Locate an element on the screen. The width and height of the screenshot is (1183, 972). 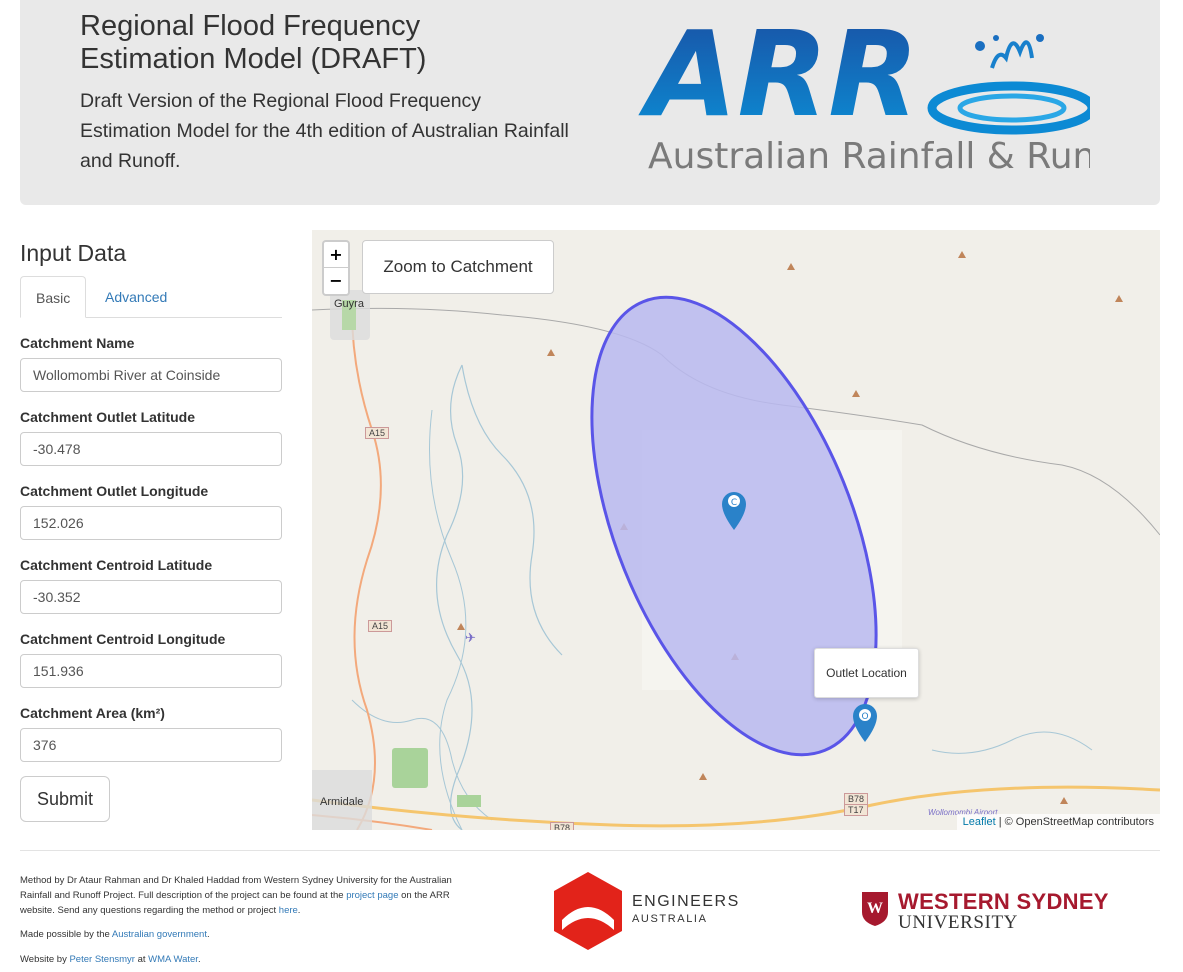
zoom-control: + − is located at coordinates (336, 268).